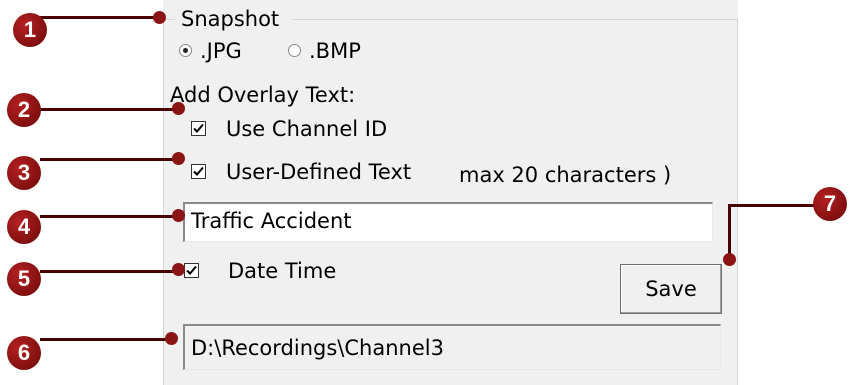 The width and height of the screenshot is (852, 385). I want to click on callout-badge-5: 5, so click(24, 279).